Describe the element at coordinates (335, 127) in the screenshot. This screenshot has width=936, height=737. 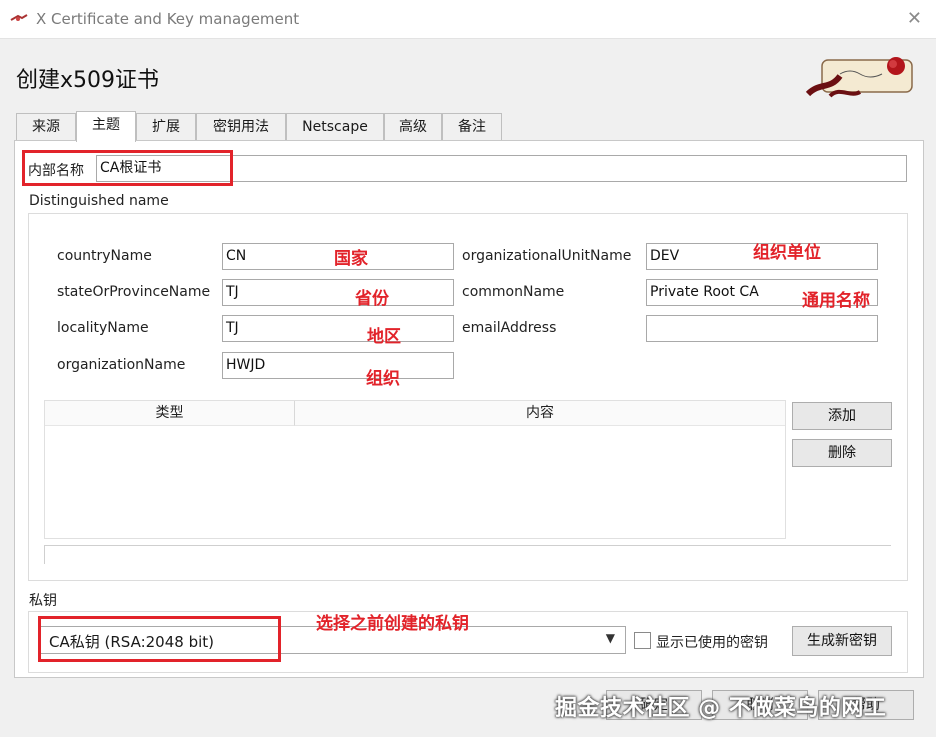
I see `tab-netscape: Netscape` at that location.